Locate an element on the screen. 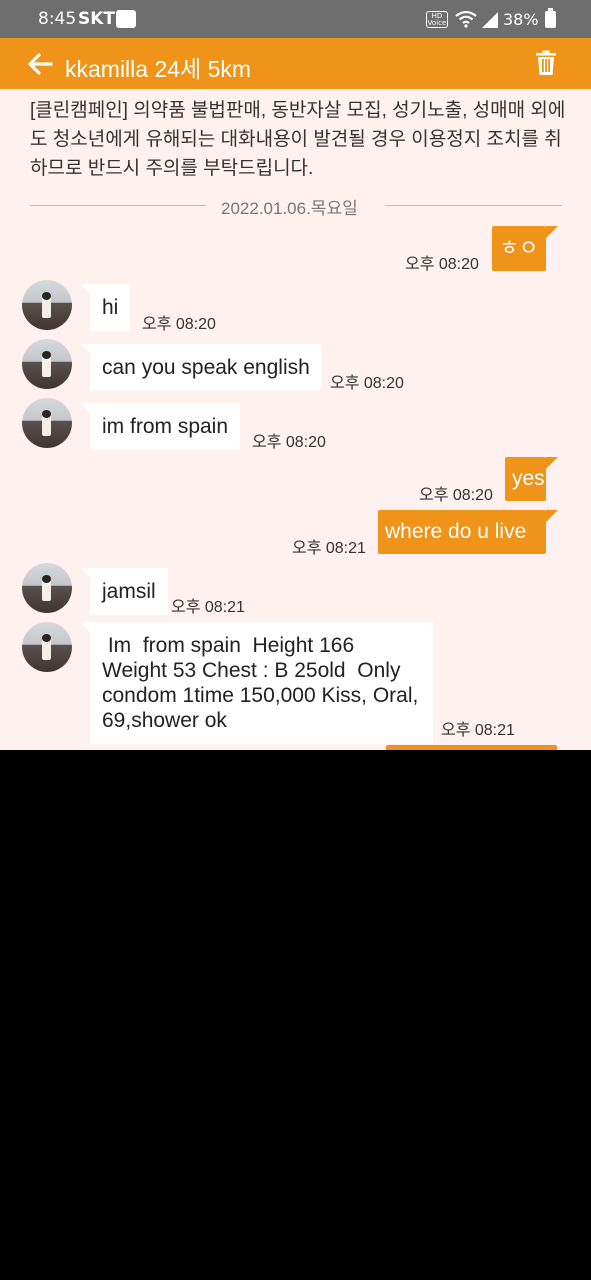 This screenshot has height=1280, width=591. status-carrier: SKT is located at coordinates (97, 19).